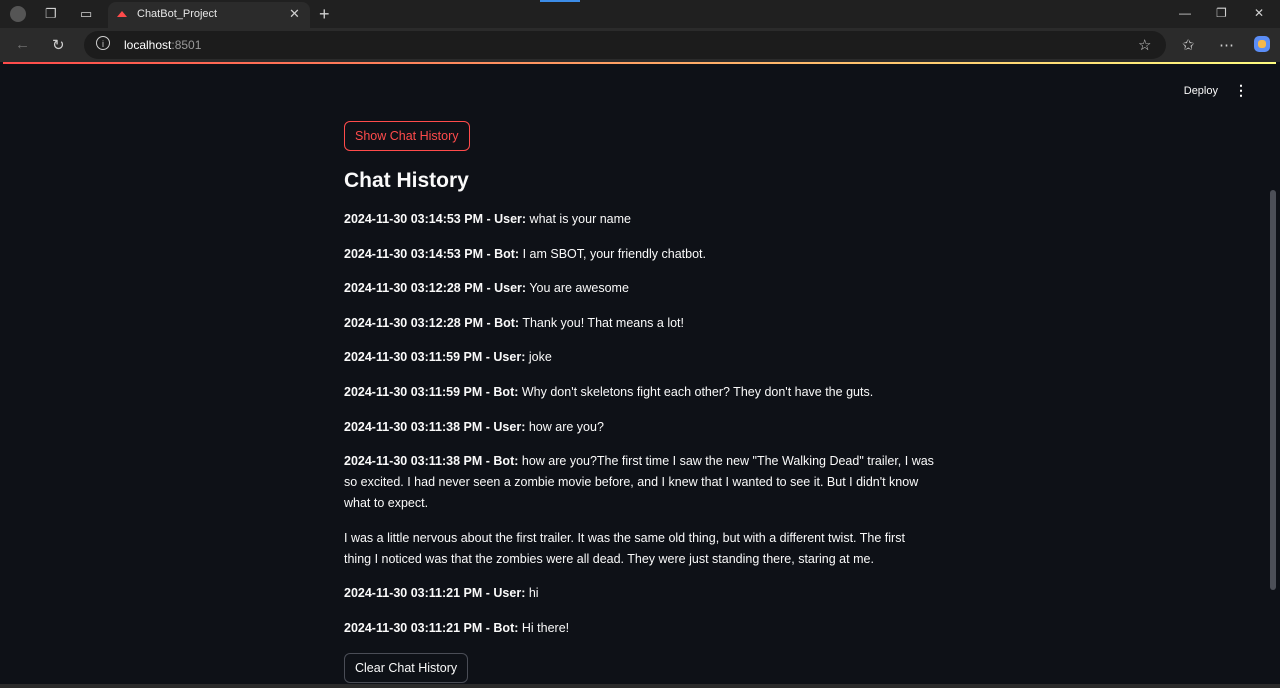 This screenshot has height=688, width=1280. I want to click on chat-message: 2024-11-30 03:11:21 PM - User: hi, so click(639, 593).